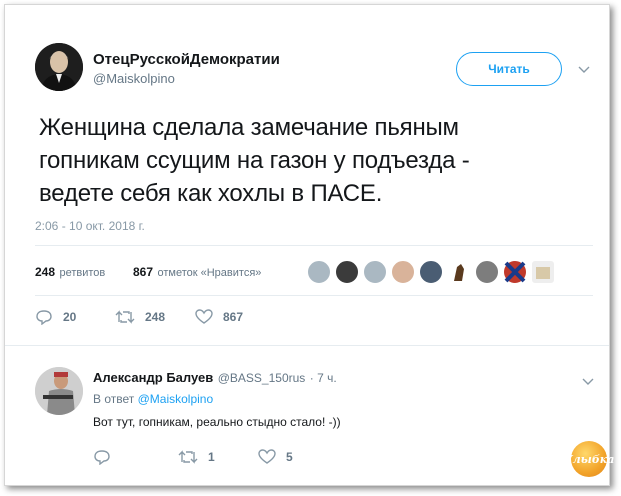 The width and height of the screenshot is (621, 496). Describe the element at coordinates (215, 378) in the screenshot. I see `reply-header: Александр Балуев @BASS_150rus · 7 ч.` at that location.